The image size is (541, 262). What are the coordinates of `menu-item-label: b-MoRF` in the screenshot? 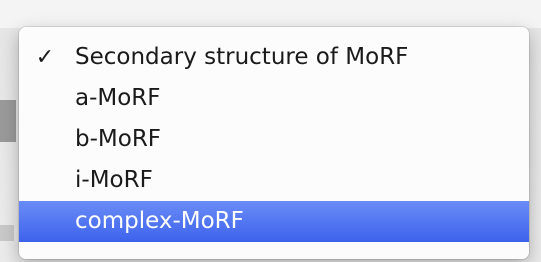 It's located at (118, 139).